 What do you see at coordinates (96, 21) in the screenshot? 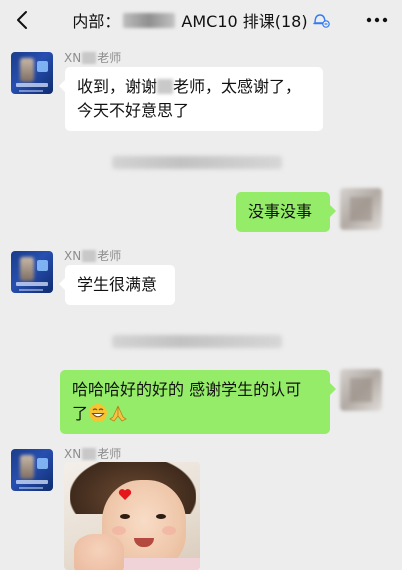
I see `chat-title-prefix: 内部：` at bounding box center [96, 21].